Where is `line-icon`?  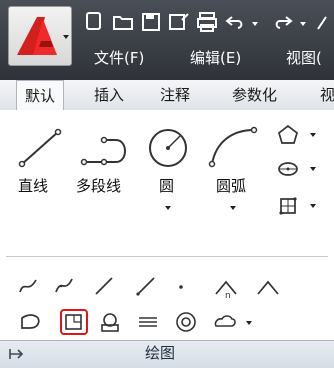
line-icon is located at coordinates (40, 148).